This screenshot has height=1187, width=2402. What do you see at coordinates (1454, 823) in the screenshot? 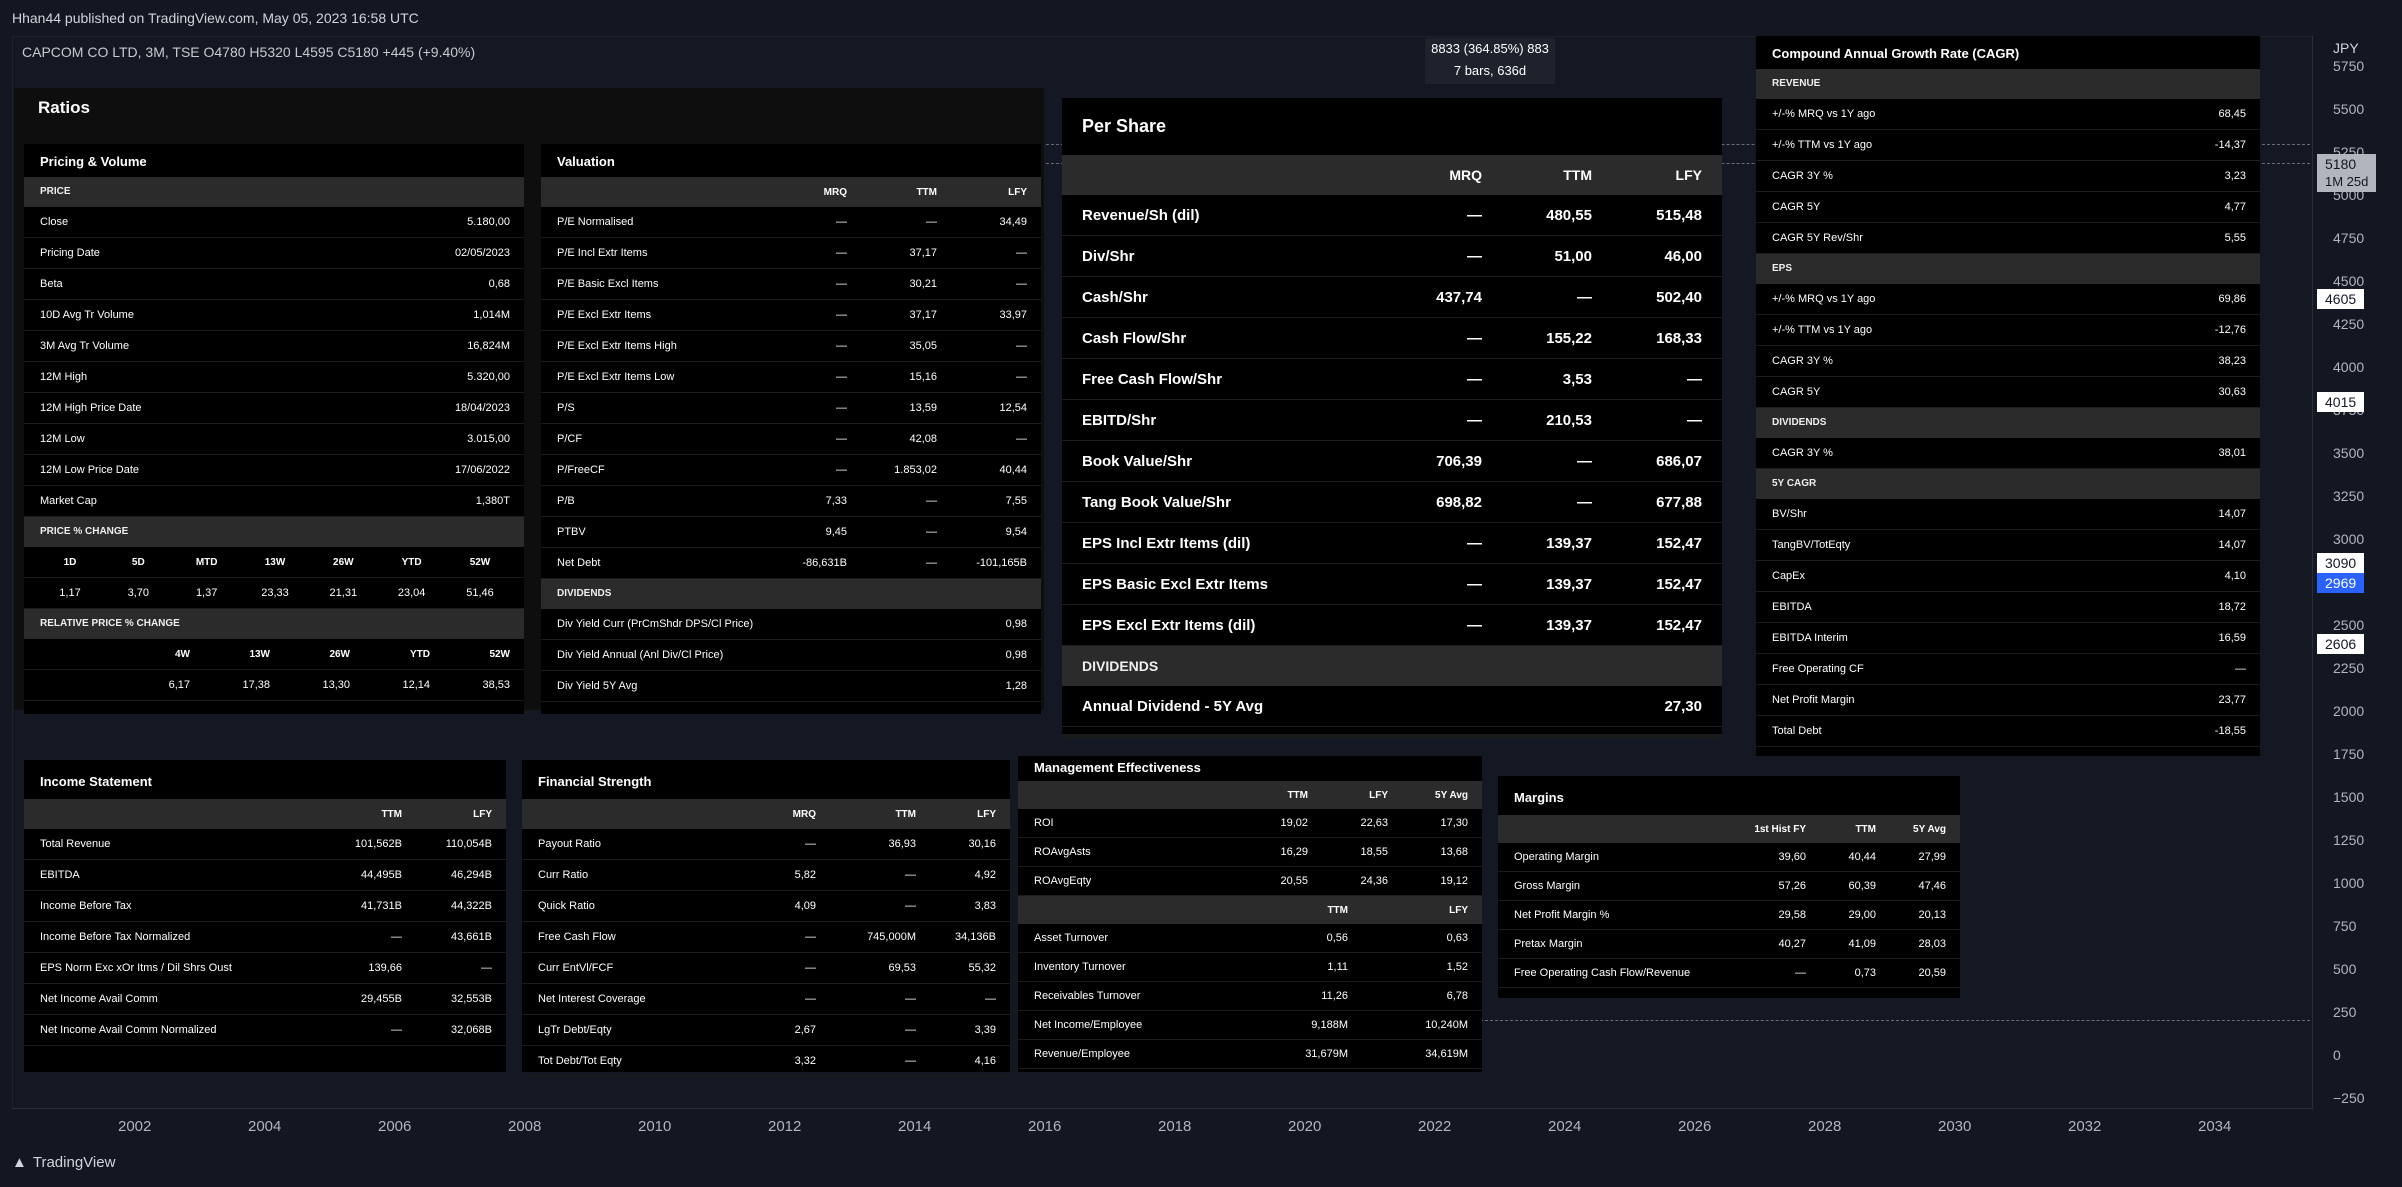
I see `mgmt-row-c: 17,30` at bounding box center [1454, 823].